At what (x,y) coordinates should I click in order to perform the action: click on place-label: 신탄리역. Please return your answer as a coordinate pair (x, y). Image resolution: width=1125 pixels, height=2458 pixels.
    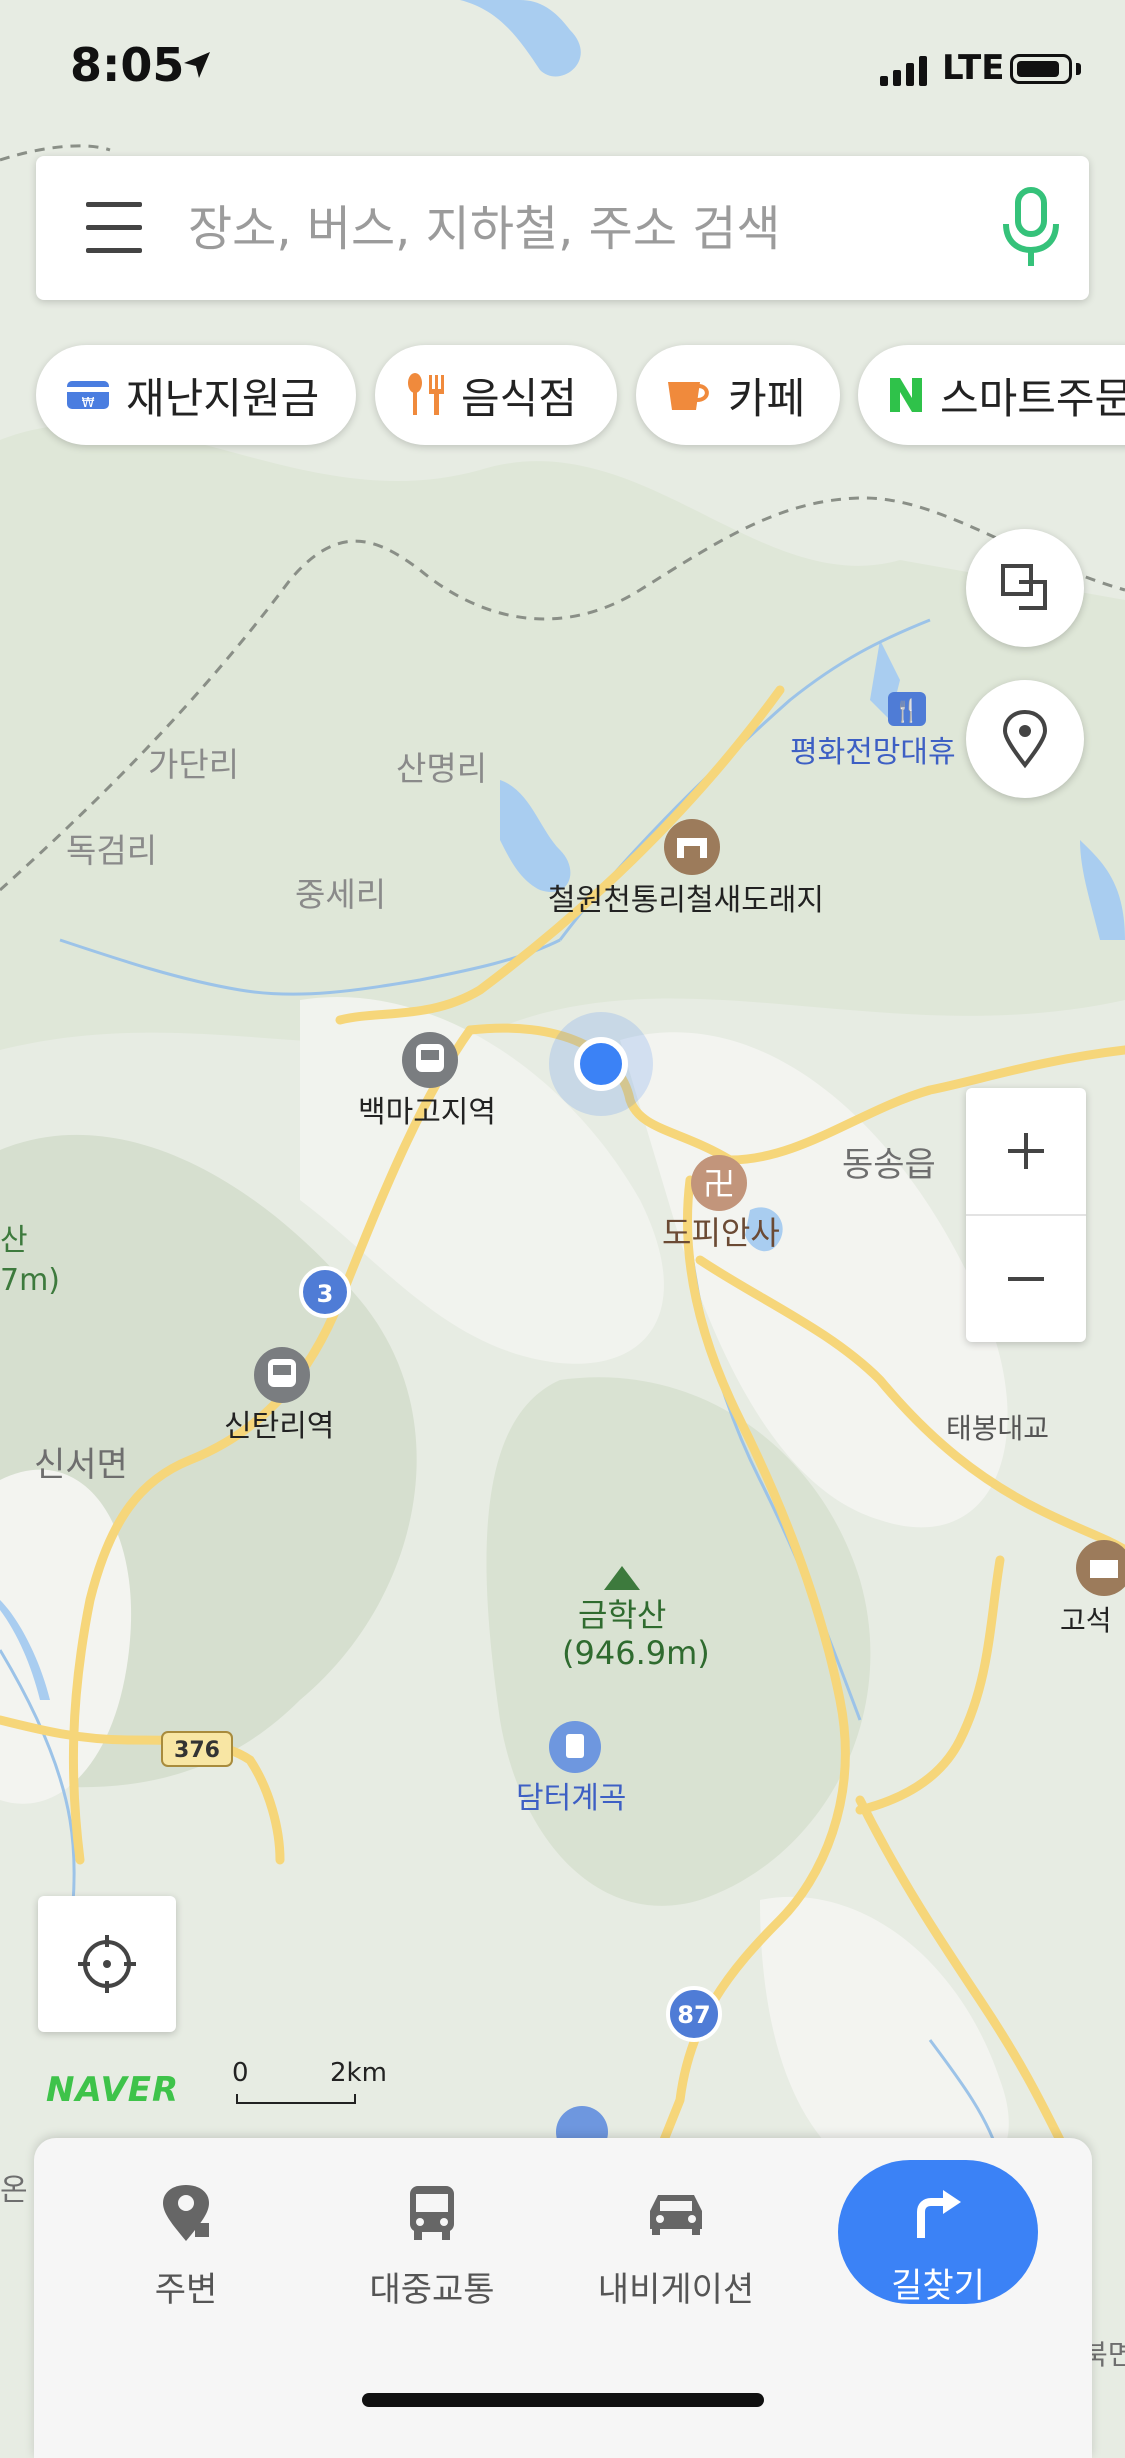
    Looking at the image, I should click on (279, 1426).